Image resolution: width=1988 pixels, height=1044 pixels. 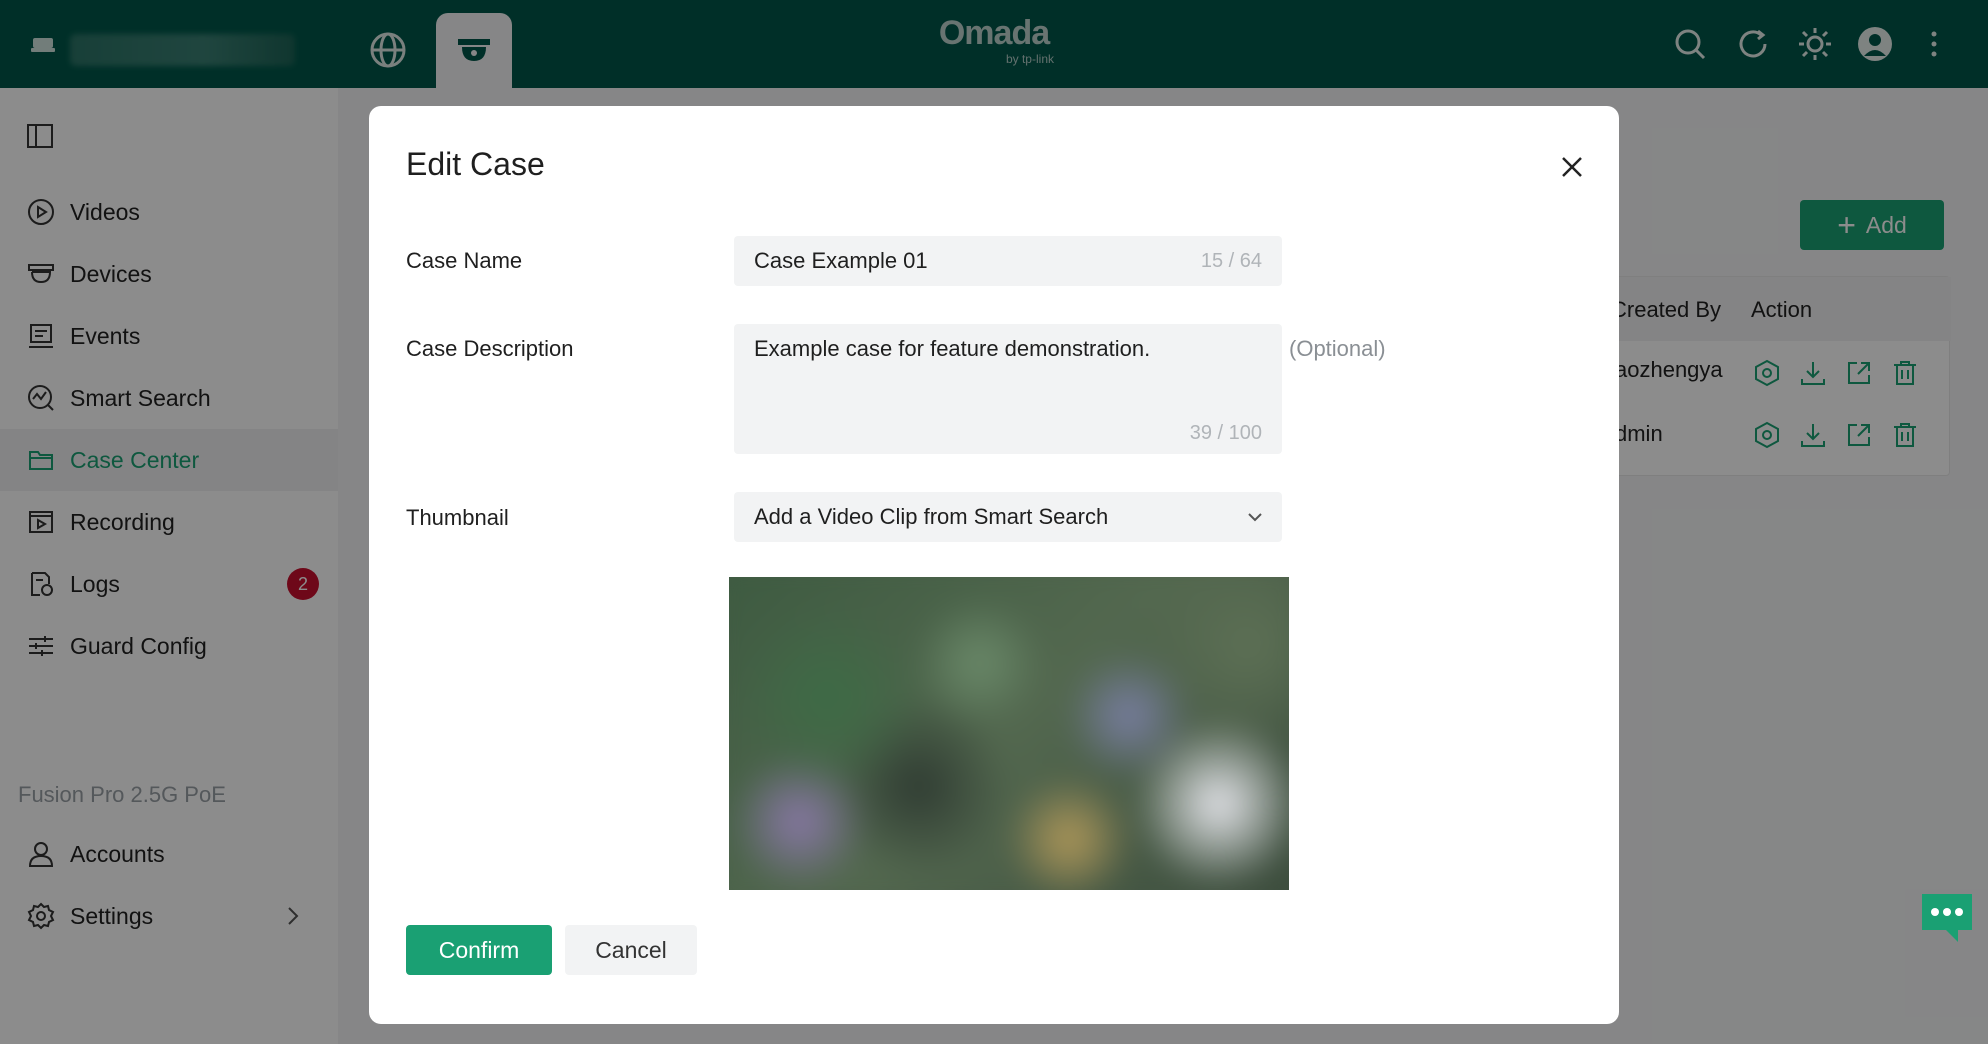 I want to click on case-name-label: Case Name, so click(x=464, y=260).